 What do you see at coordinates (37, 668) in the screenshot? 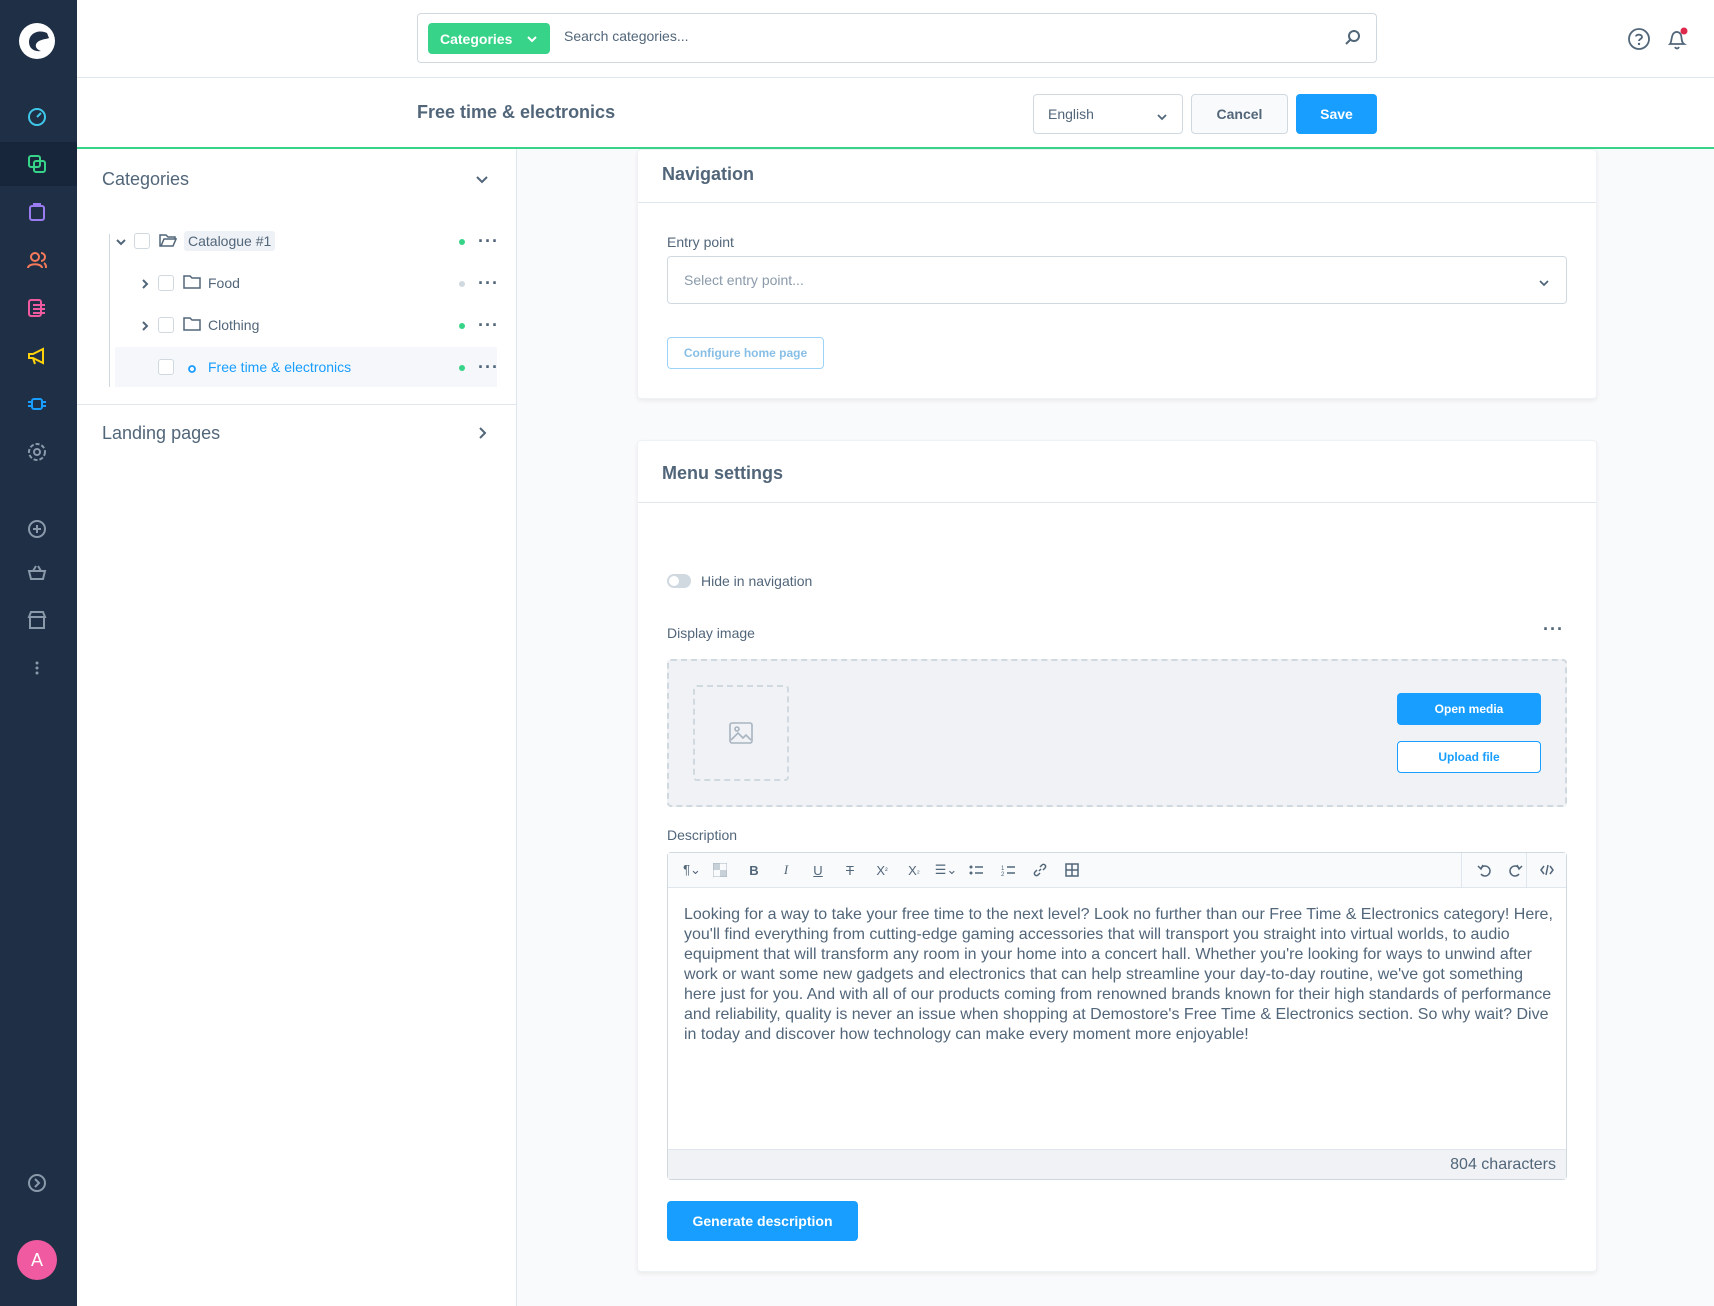
I see `more-icon` at bounding box center [37, 668].